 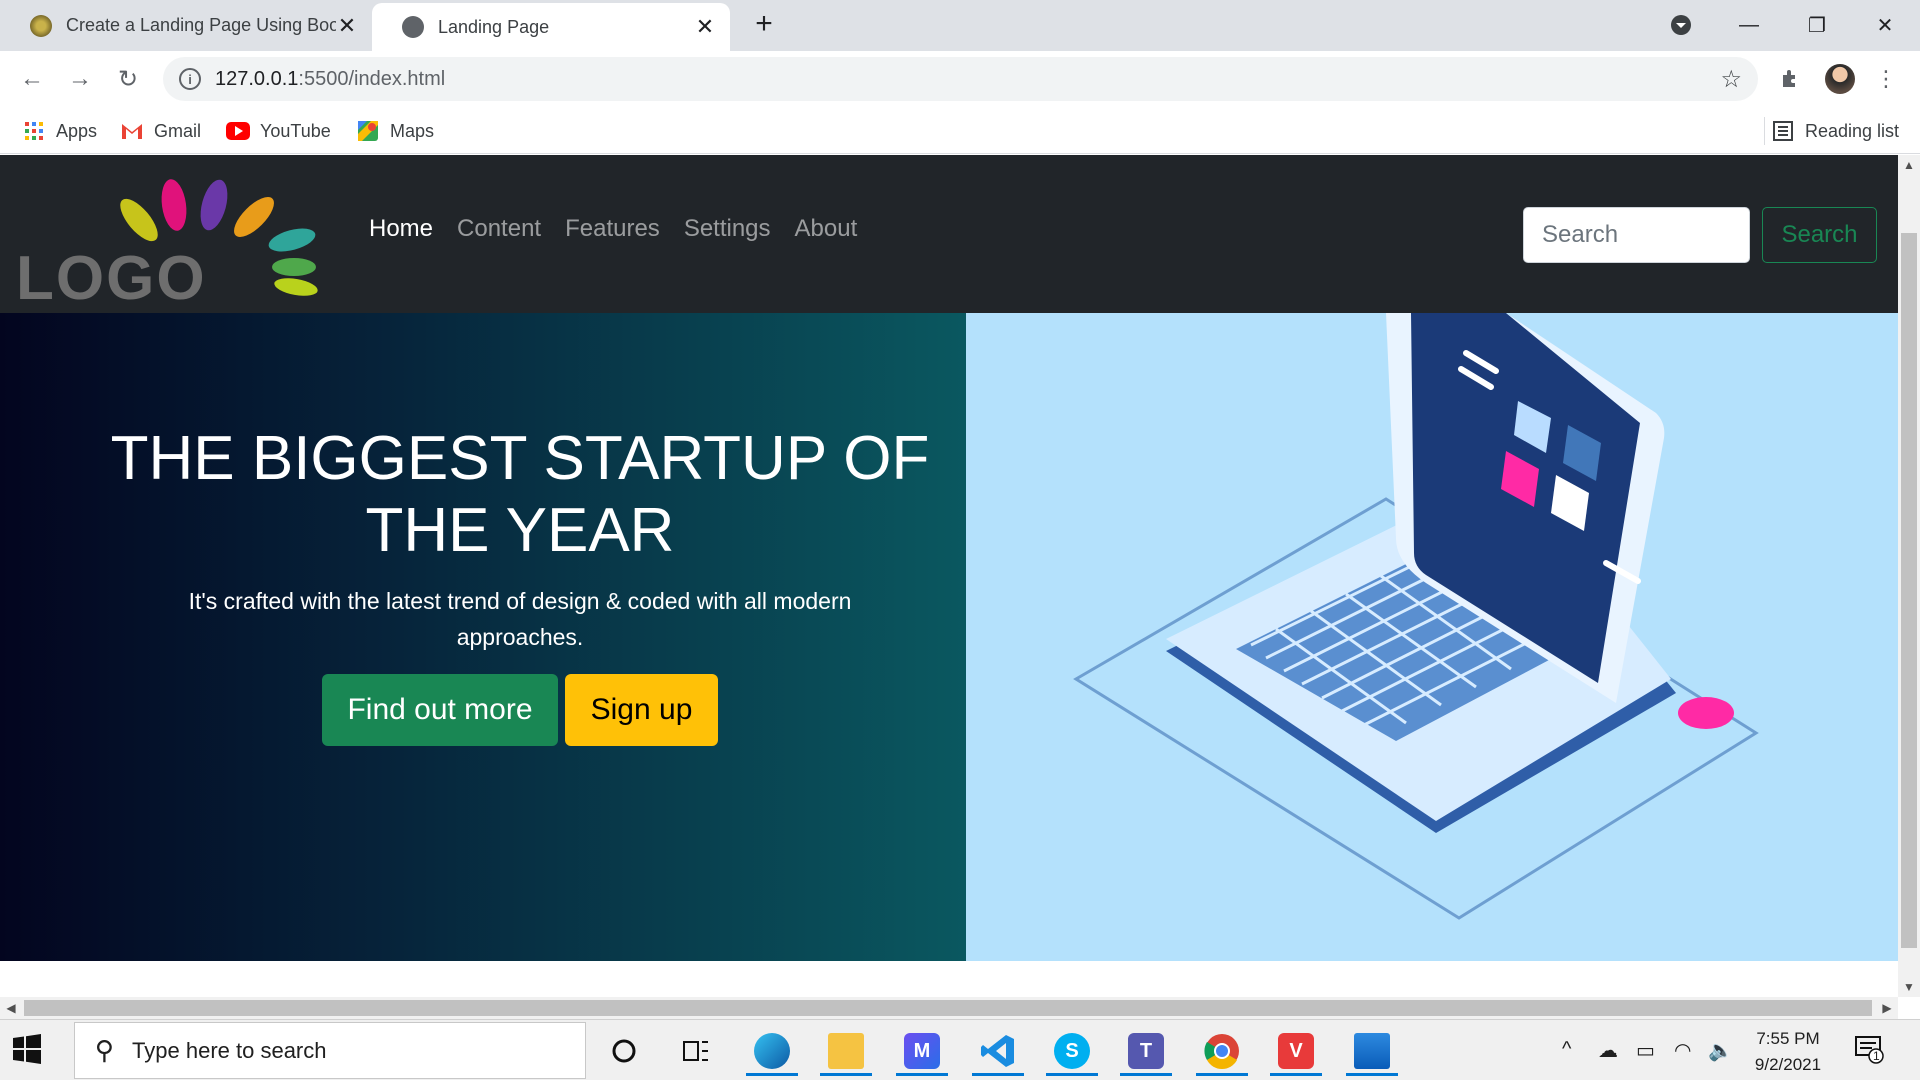 I want to click on bookmarks-bar: Apps Gmail YouTube Maps Reading list, so click(x=960, y=130).